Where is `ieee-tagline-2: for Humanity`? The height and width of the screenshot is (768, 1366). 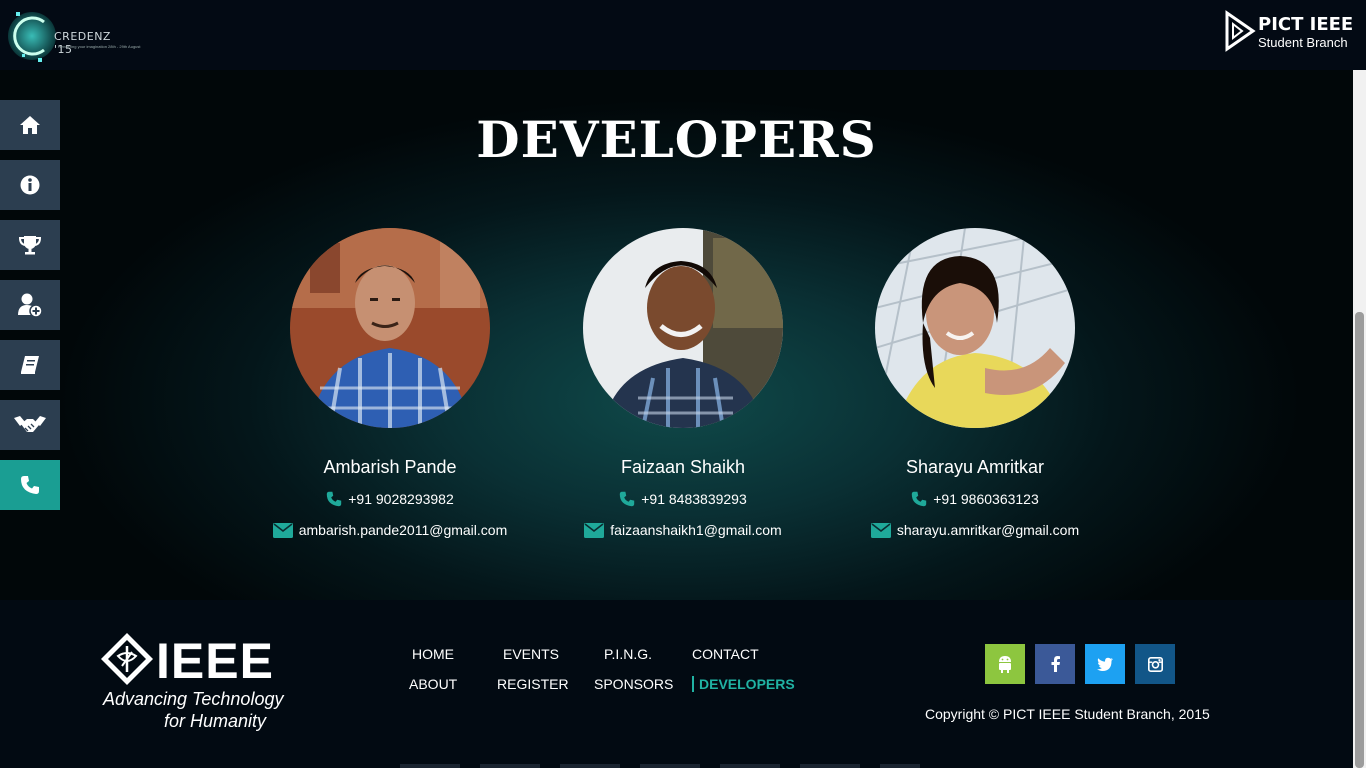 ieee-tagline-2: for Humanity is located at coordinates (215, 721).